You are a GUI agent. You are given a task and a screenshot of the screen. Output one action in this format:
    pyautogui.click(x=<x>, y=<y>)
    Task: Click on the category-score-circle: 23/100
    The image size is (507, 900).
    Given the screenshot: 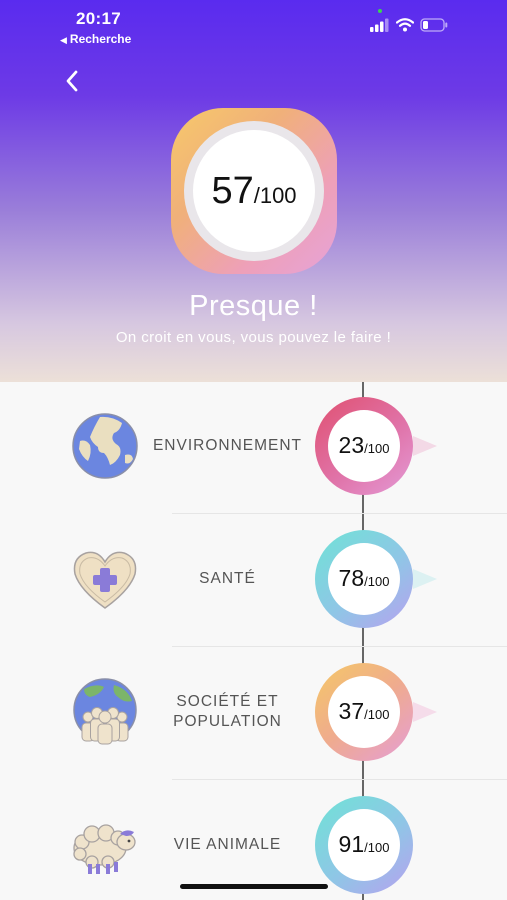 What is the action you would take?
    pyautogui.click(x=364, y=446)
    